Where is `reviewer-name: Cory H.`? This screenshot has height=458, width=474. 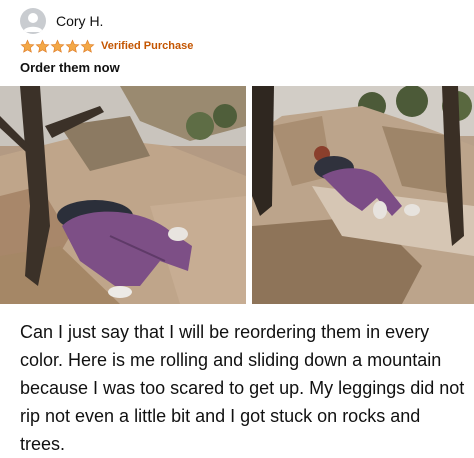
reviewer-name: Cory H. is located at coordinates (79, 21).